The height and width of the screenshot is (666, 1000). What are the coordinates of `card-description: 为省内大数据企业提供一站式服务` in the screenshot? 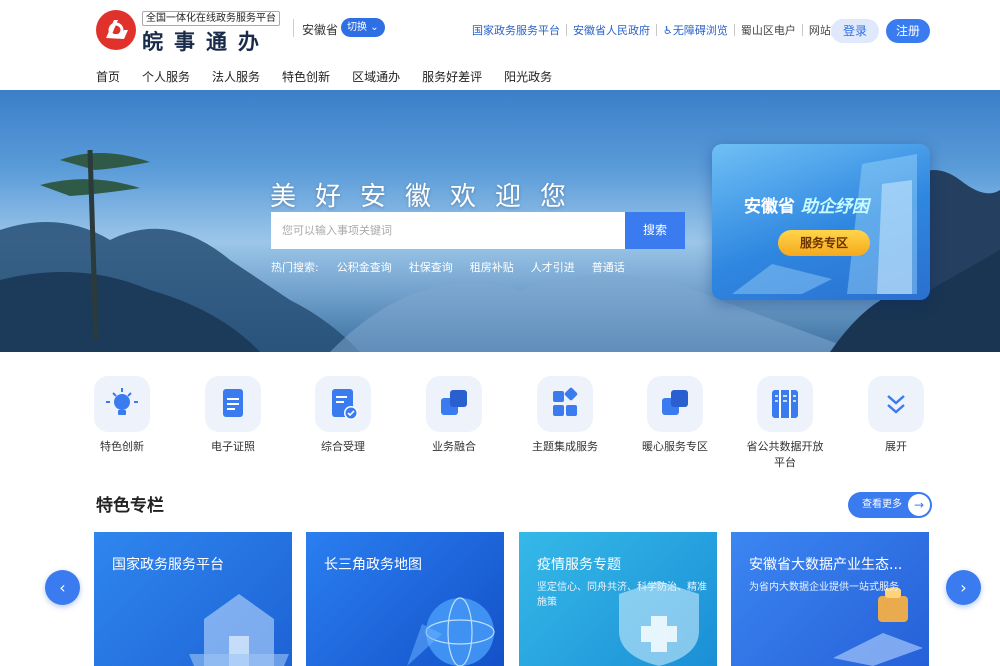 It's located at (824, 587).